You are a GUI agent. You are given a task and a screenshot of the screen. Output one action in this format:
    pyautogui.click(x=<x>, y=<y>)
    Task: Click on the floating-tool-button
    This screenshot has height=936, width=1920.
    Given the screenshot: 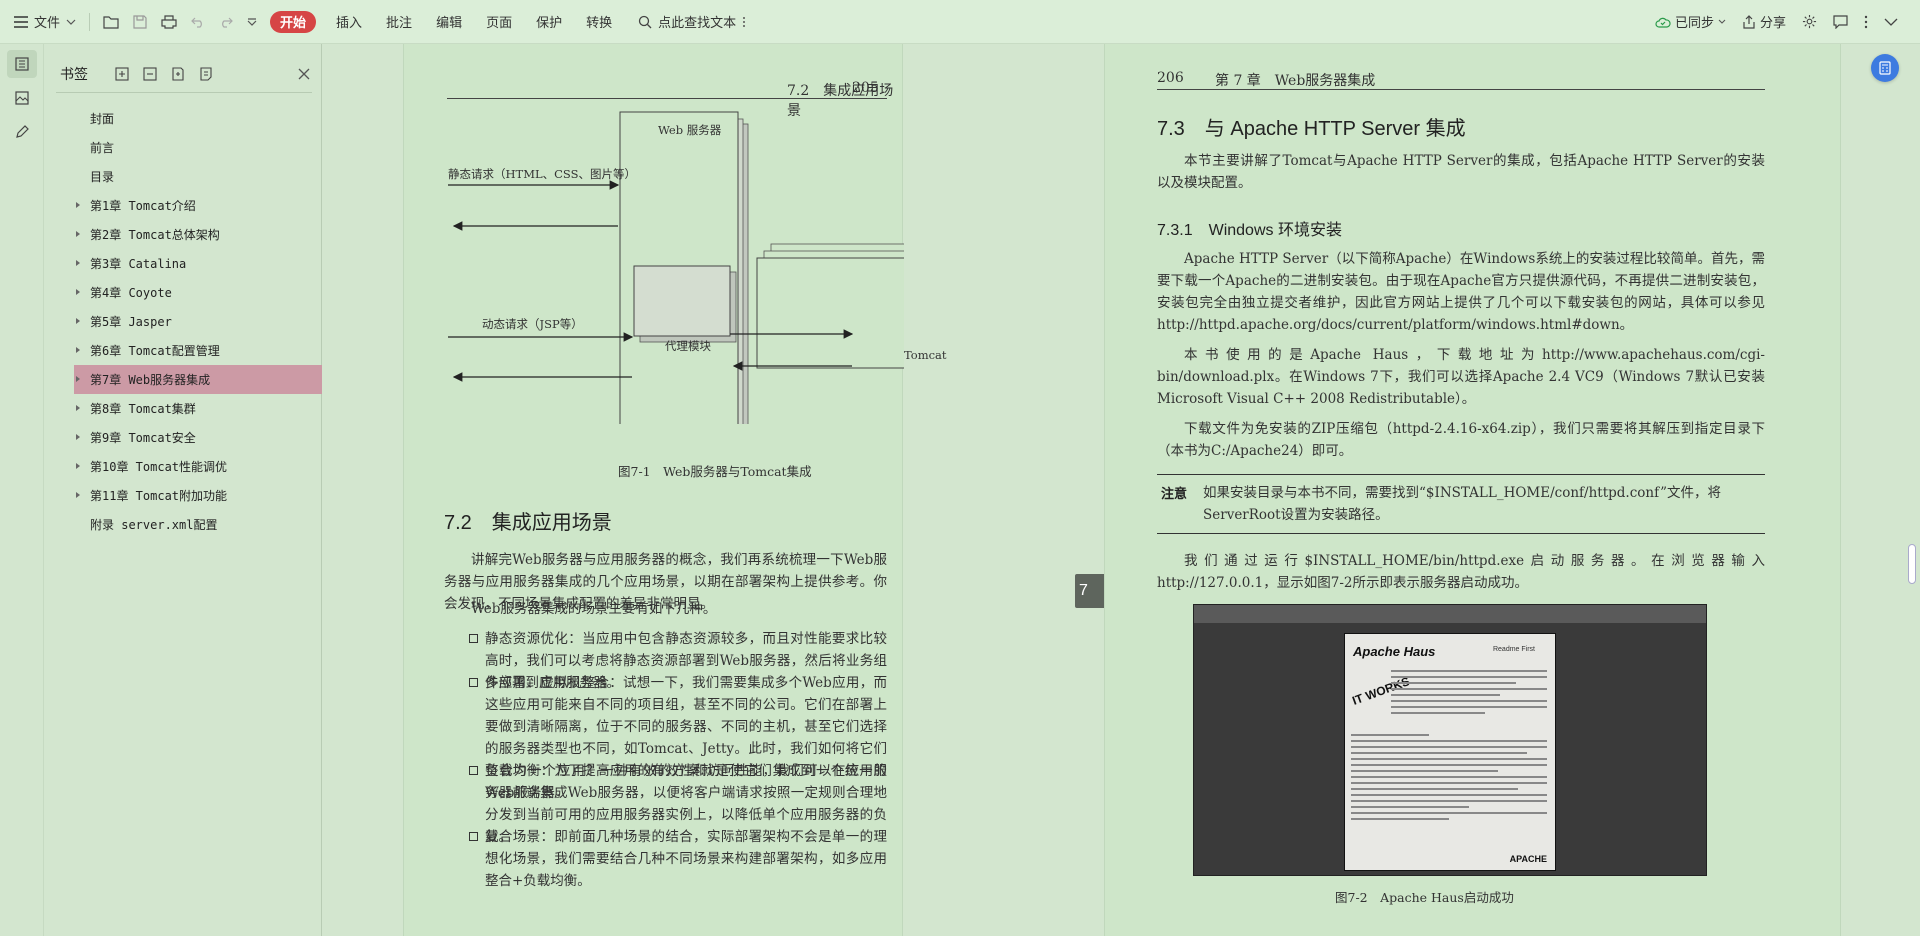 What is the action you would take?
    pyautogui.click(x=1885, y=68)
    